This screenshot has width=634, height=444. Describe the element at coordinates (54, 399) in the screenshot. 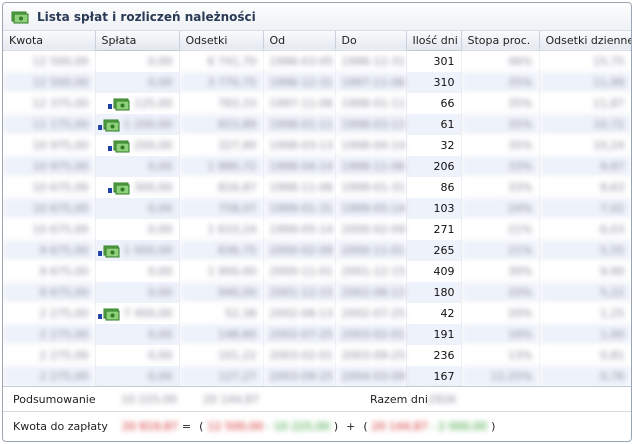

I see `summary-label: Podsumowanie` at that location.